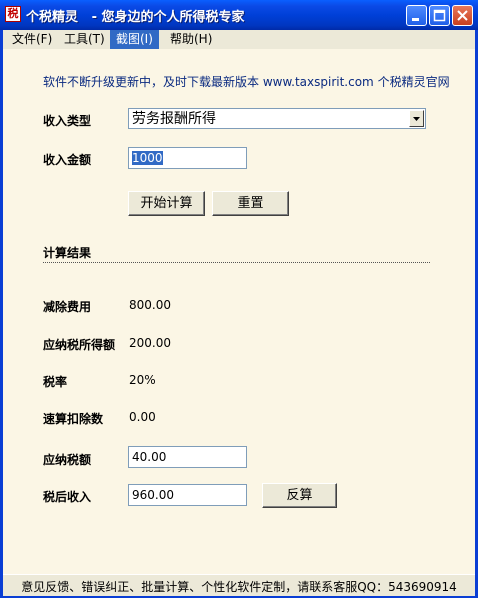 The width and height of the screenshot is (478, 598). Describe the element at coordinates (73, 419) in the screenshot. I see `quick-deduction-label: 速算扣除数` at that location.